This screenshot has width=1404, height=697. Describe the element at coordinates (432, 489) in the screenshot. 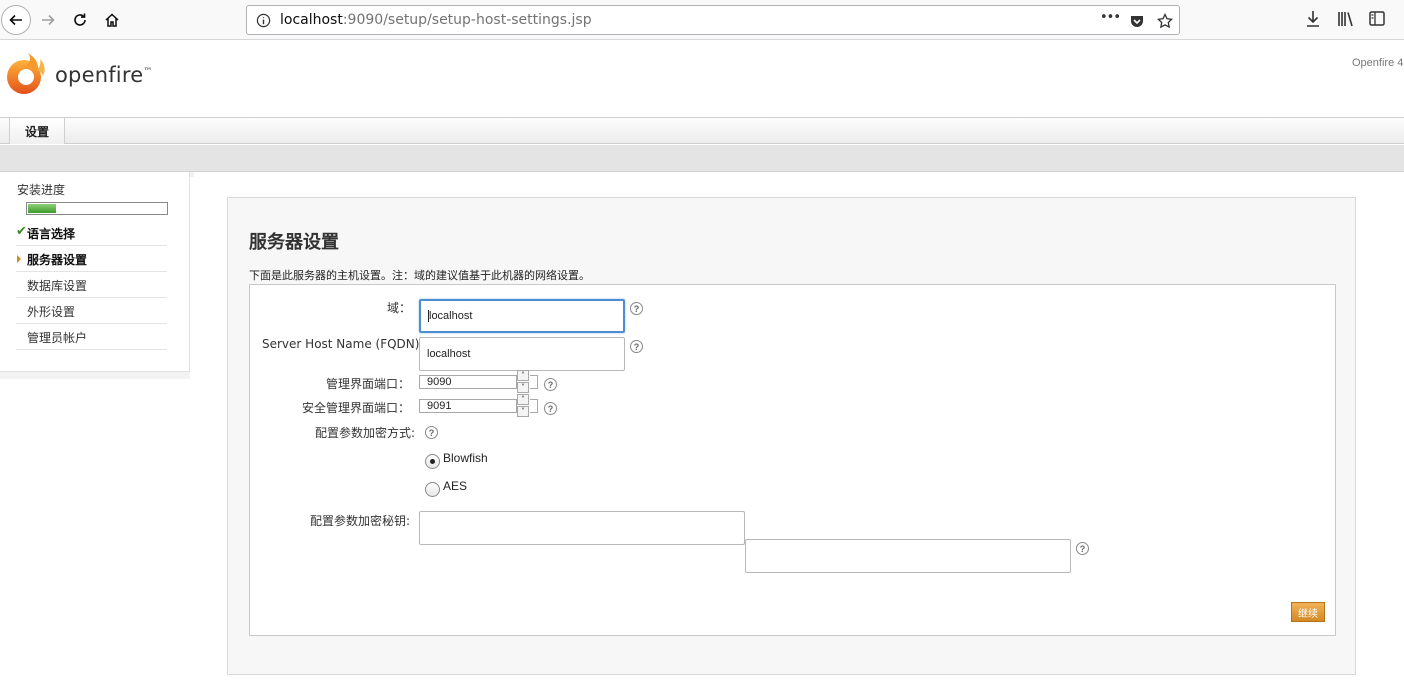

I see `radio-aes` at that location.